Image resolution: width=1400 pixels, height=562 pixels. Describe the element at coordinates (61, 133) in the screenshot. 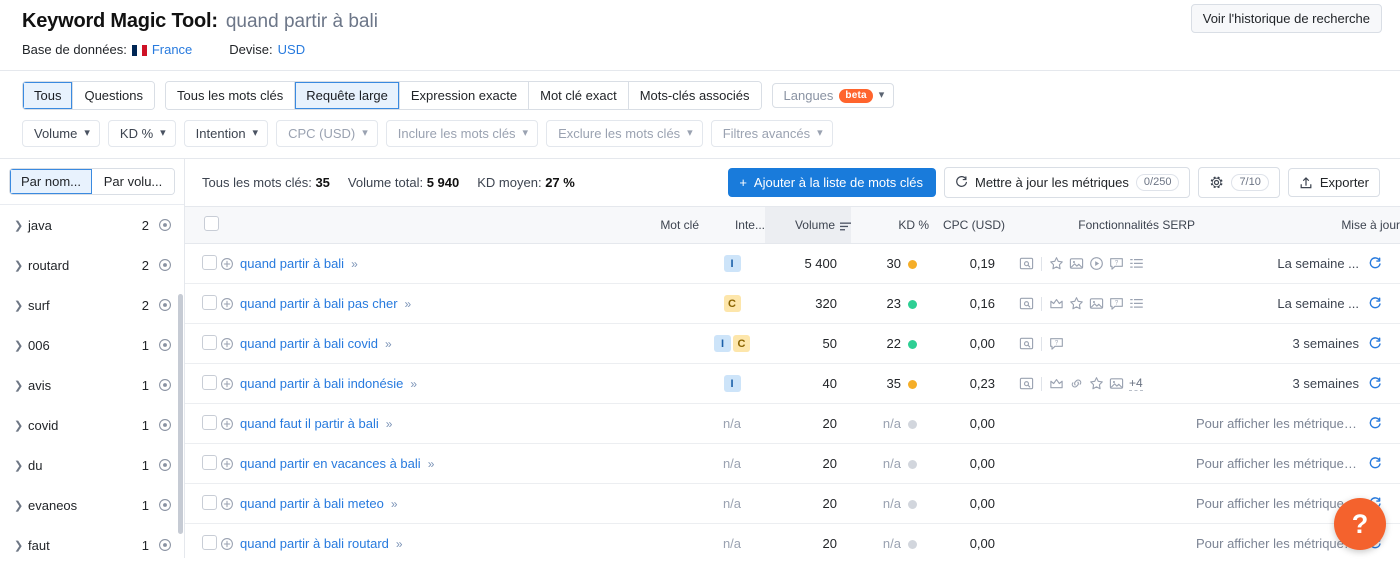

I see `filter-volume: Volume ▾` at that location.